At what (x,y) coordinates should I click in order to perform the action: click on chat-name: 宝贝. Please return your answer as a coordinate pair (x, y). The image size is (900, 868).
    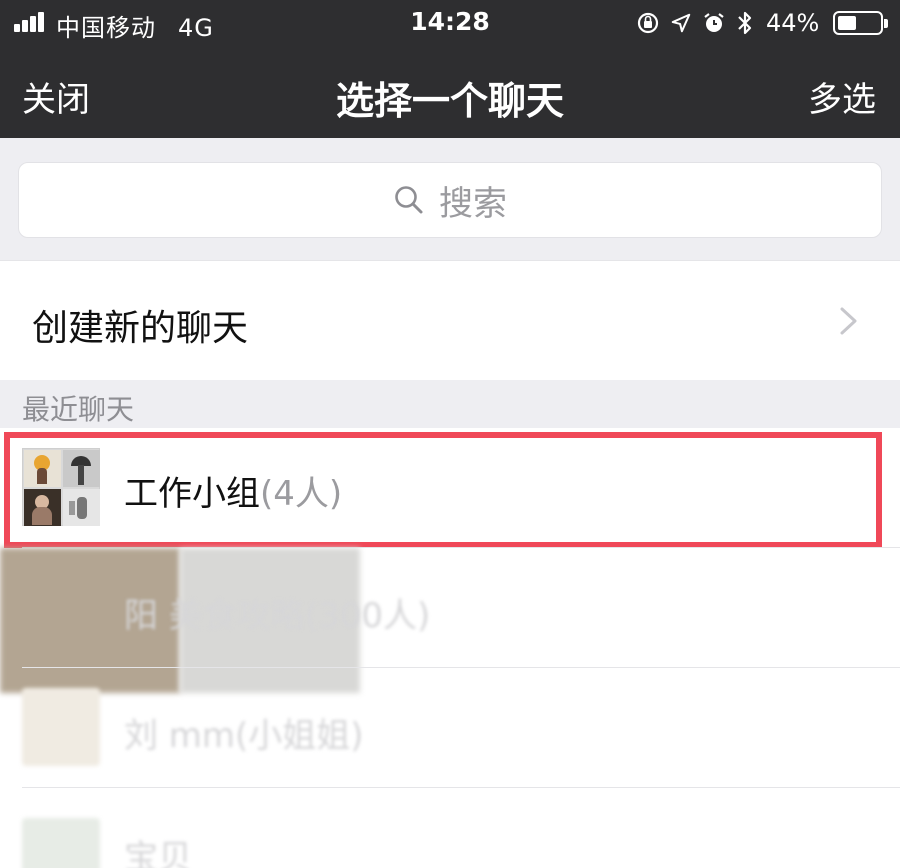
    Looking at the image, I should click on (158, 853).